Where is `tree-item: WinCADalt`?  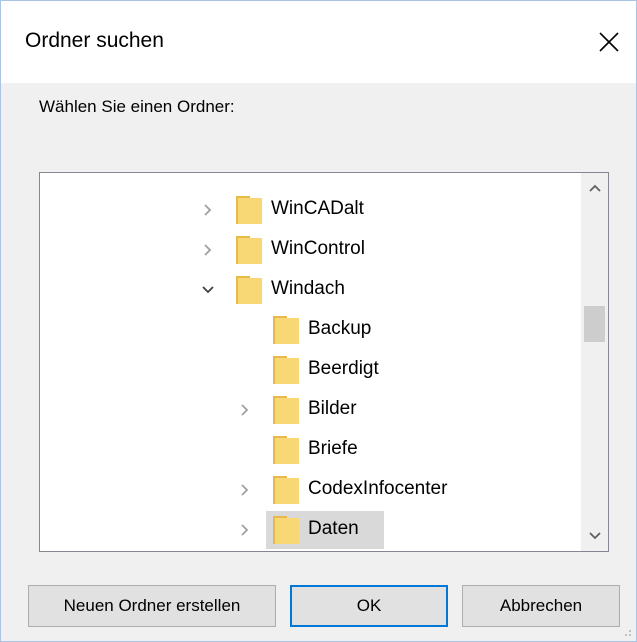
tree-item: WinCADalt is located at coordinates (310, 210).